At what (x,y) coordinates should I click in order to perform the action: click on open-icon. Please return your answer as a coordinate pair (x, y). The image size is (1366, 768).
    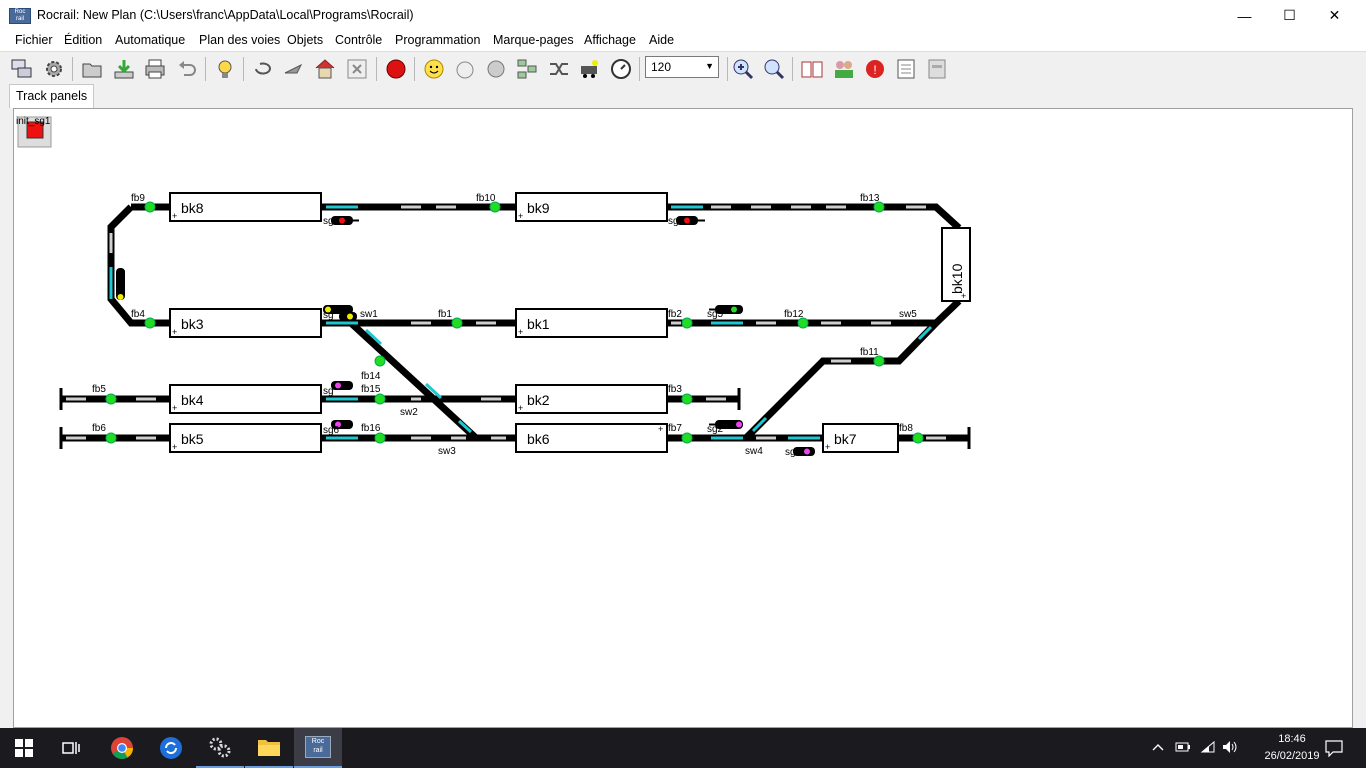
    Looking at the image, I should click on (92, 69).